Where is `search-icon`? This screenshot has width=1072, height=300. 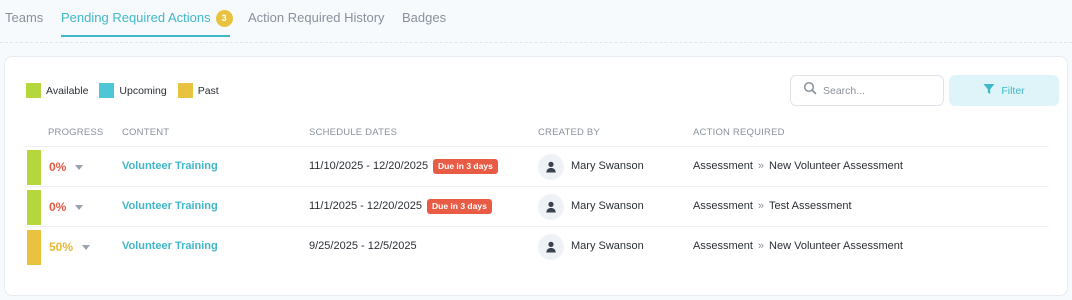 search-icon is located at coordinates (810, 90).